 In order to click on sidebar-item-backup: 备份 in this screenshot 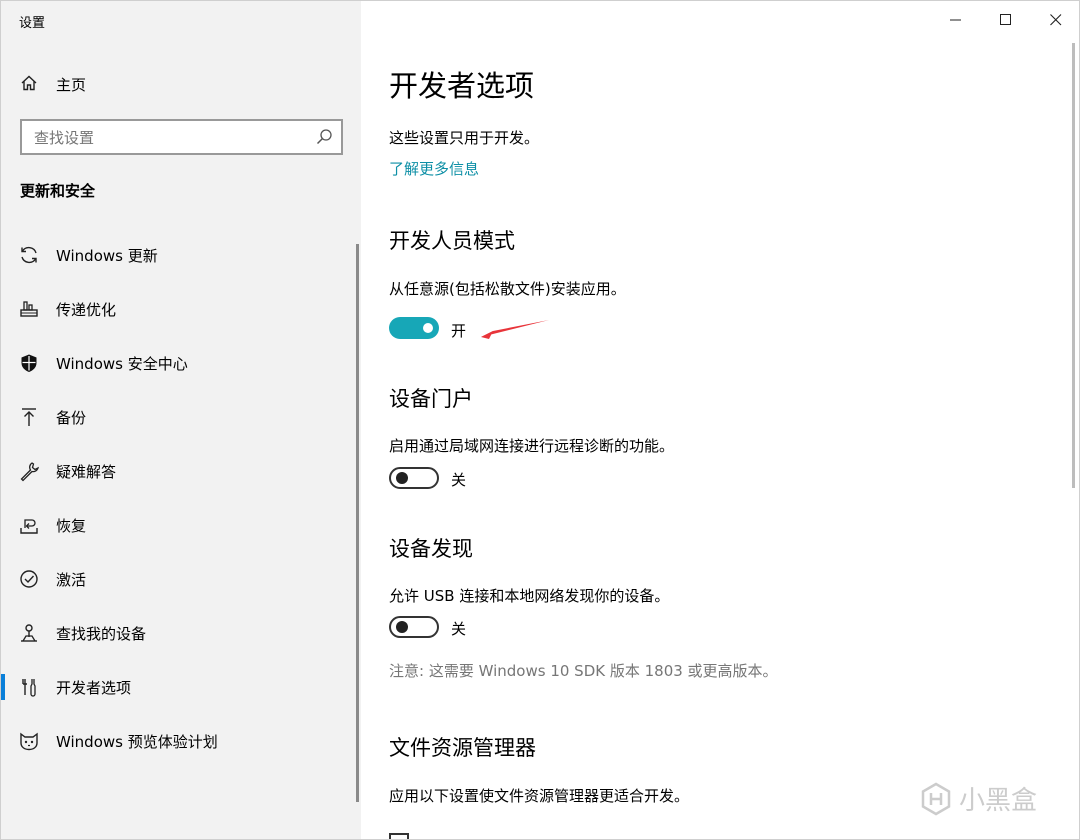, I will do `click(178, 417)`.